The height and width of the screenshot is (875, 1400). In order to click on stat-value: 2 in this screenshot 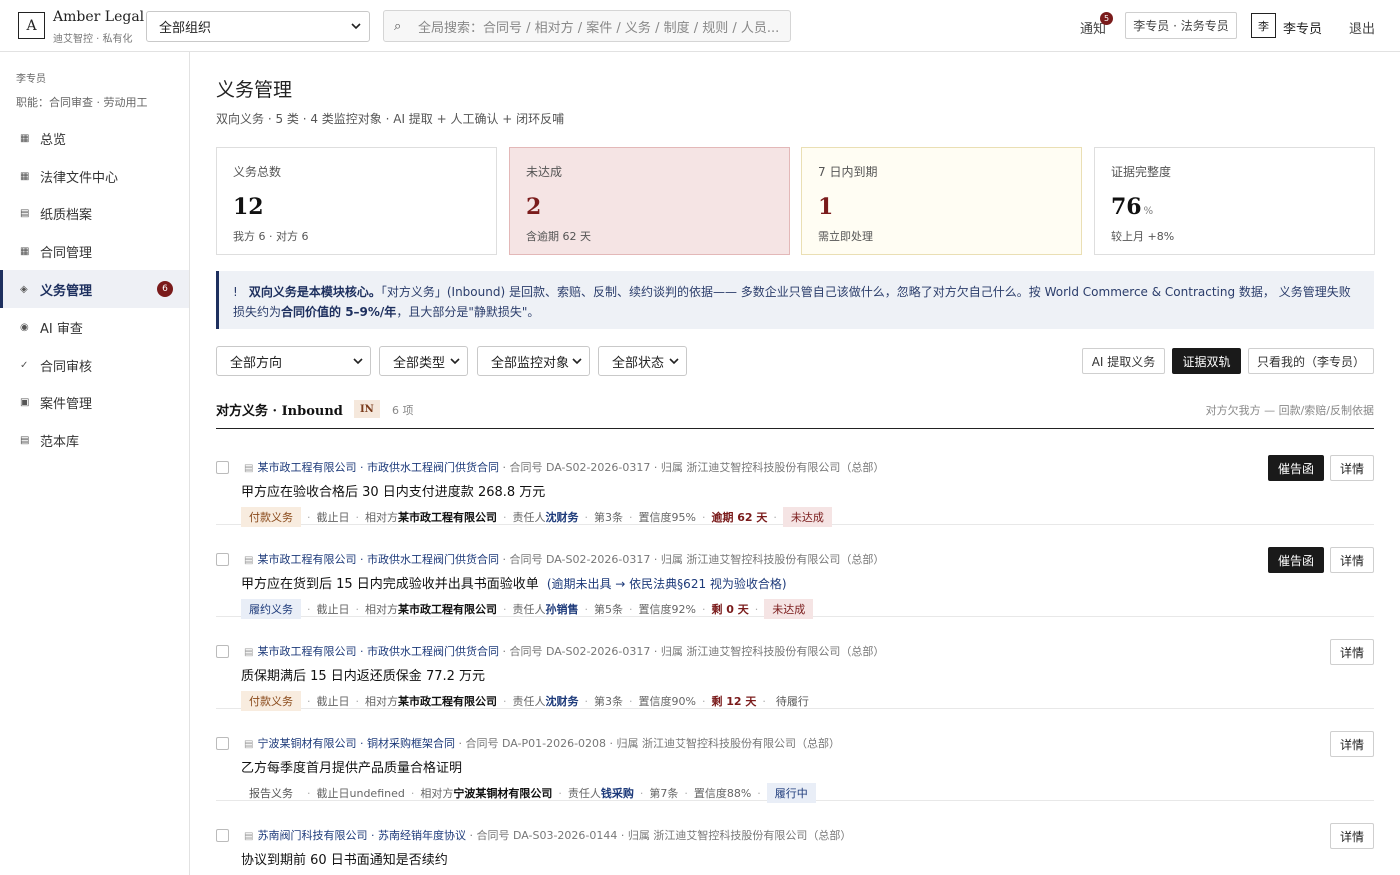, I will do `click(534, 207)`.